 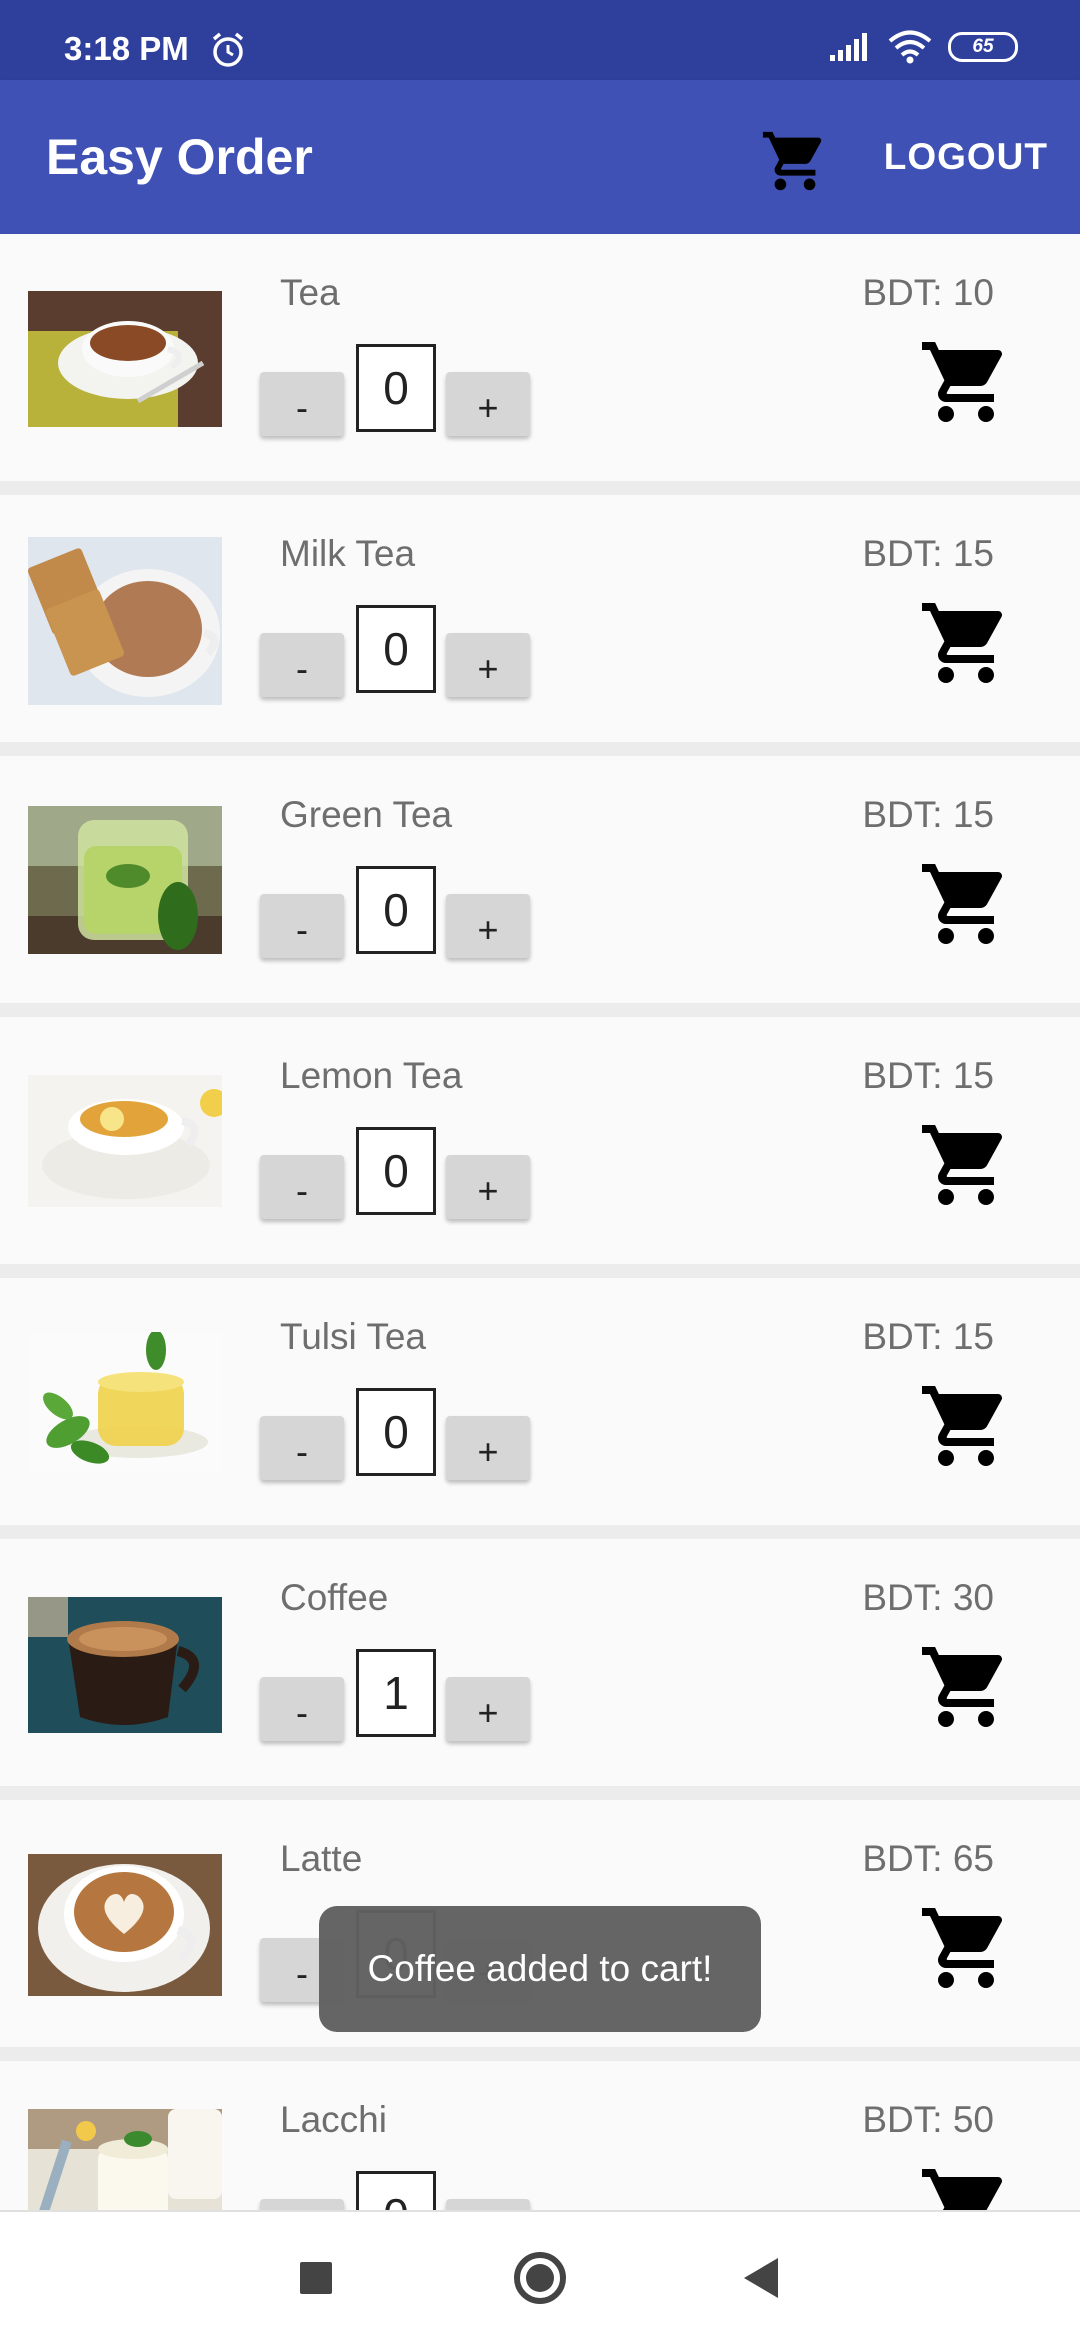 What do you see at coordinates (316, 2278) in the screenshot?
I see `recents-button` at bounding box center [316, 2278].